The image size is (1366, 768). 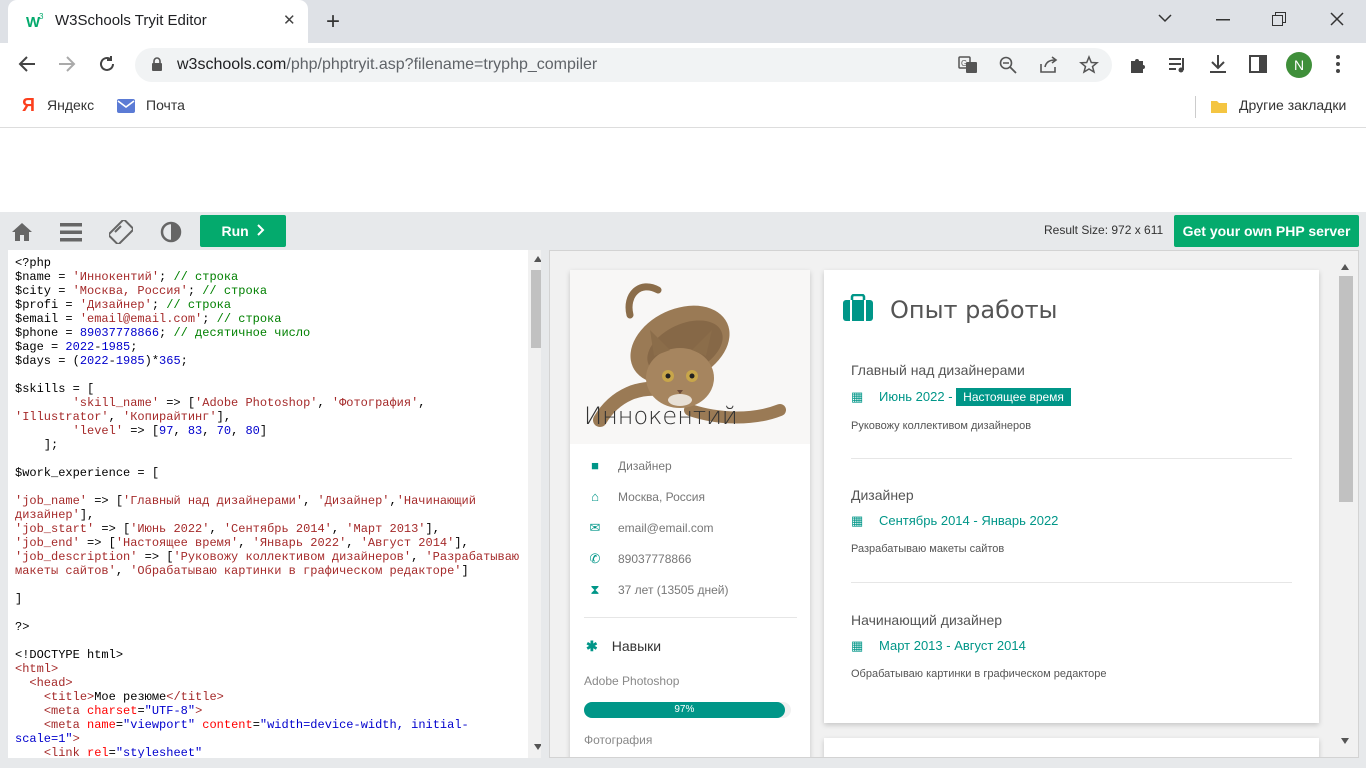 What do you see at coordinates (243, 231) in the screenshot?
I see `run-button: Run` at bounding box center [243, 231].